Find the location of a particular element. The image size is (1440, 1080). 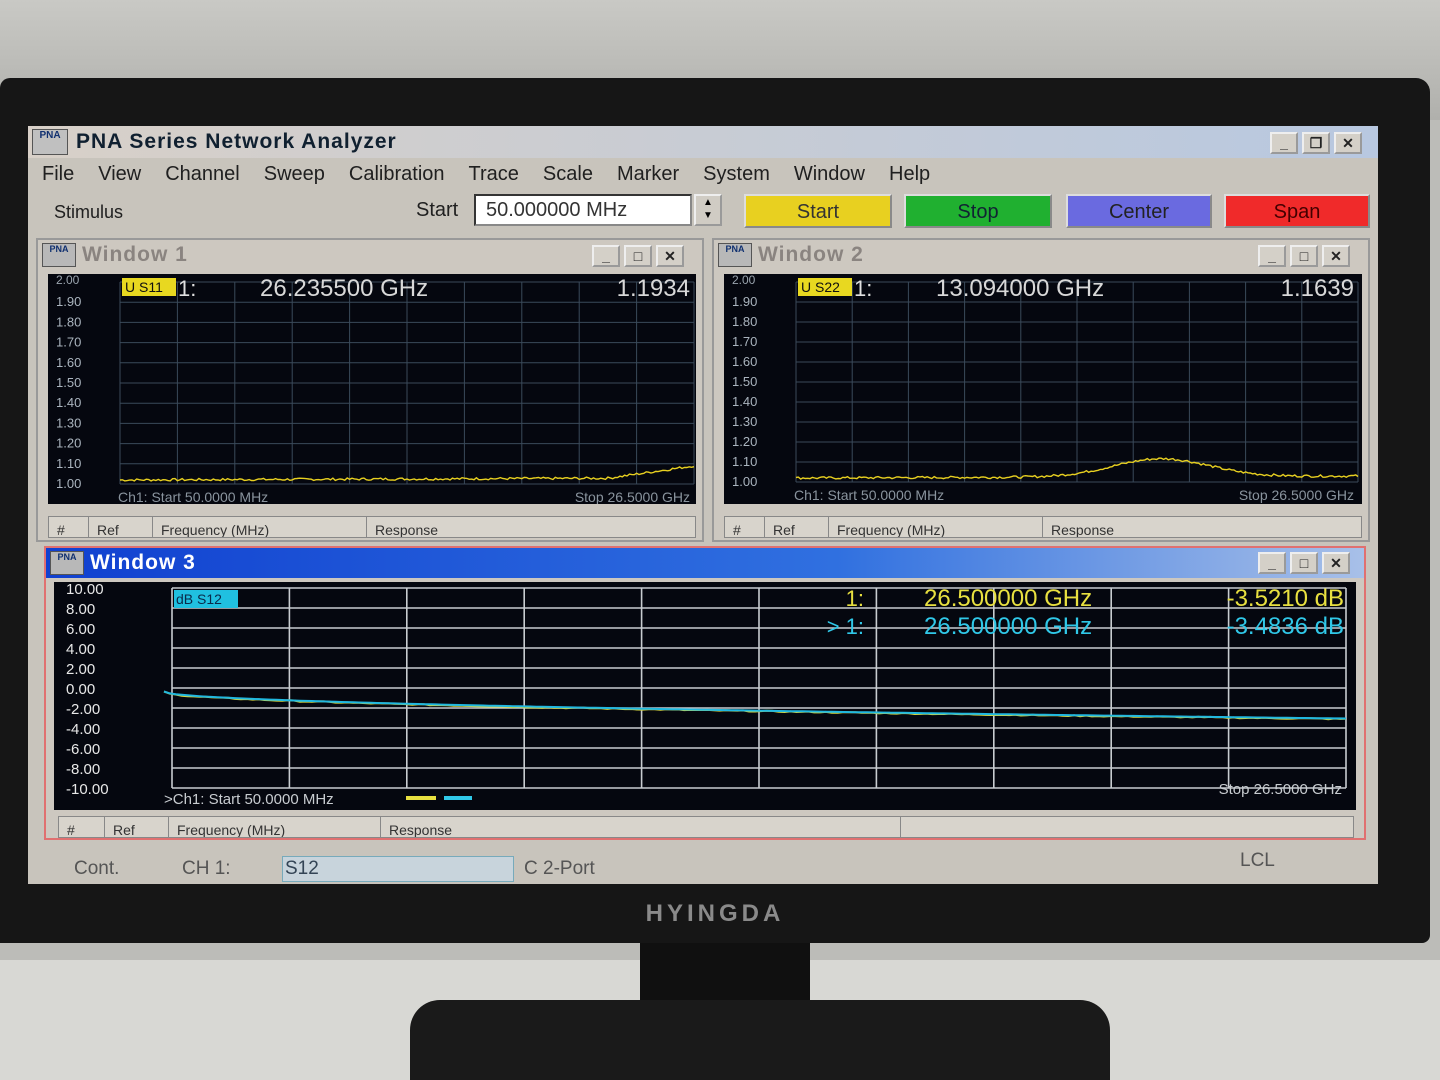

restore-icon: ❐ is located at coordinates (1316, 143).